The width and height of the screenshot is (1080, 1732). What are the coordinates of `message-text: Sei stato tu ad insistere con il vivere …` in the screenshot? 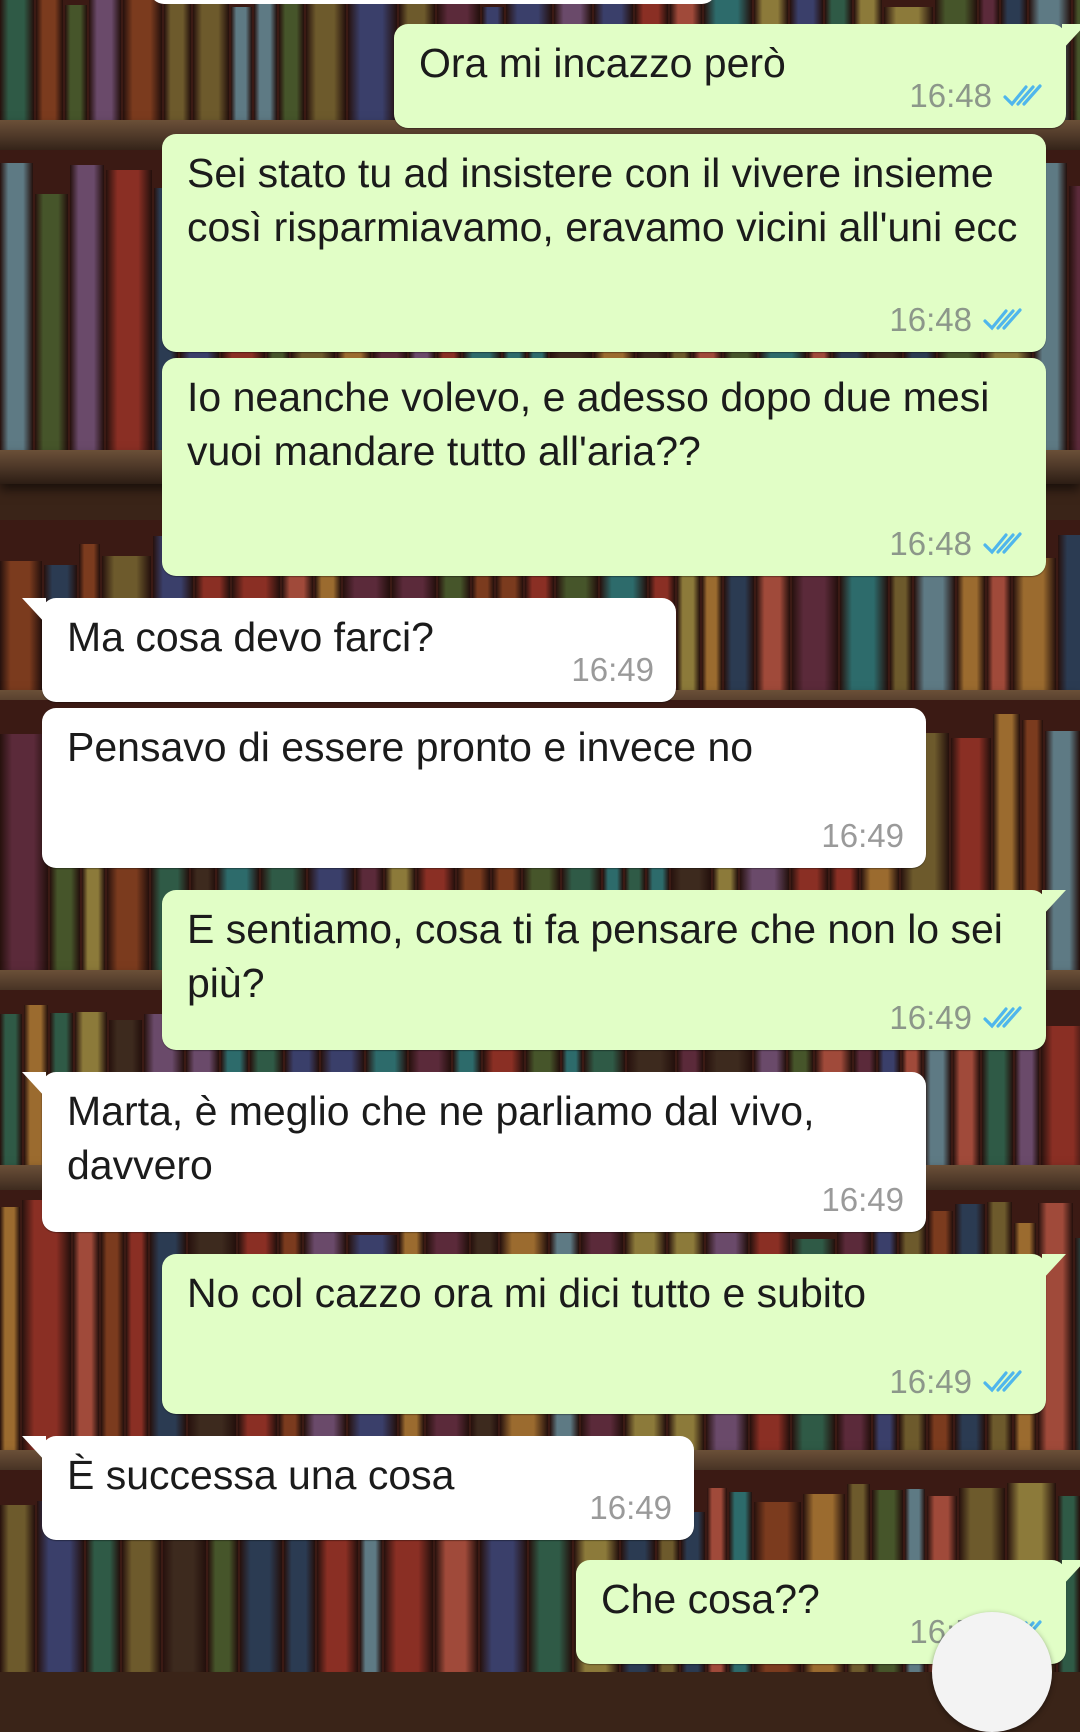 It's located at (602, 200).